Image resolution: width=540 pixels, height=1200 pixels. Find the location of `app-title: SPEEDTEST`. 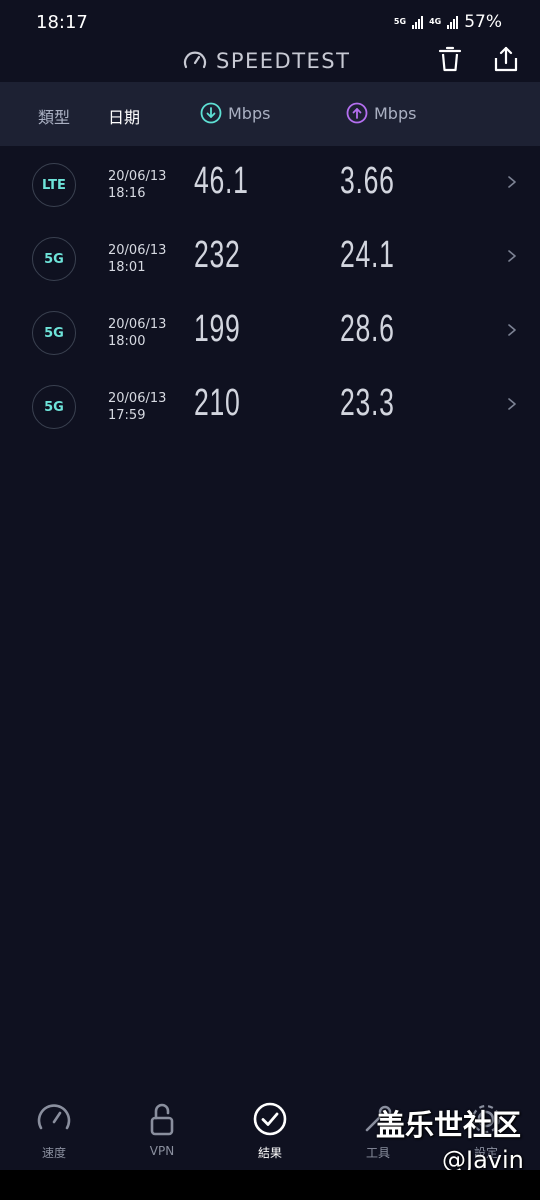

app-title: SPEEDTEST is located at coordinates (283, 61).